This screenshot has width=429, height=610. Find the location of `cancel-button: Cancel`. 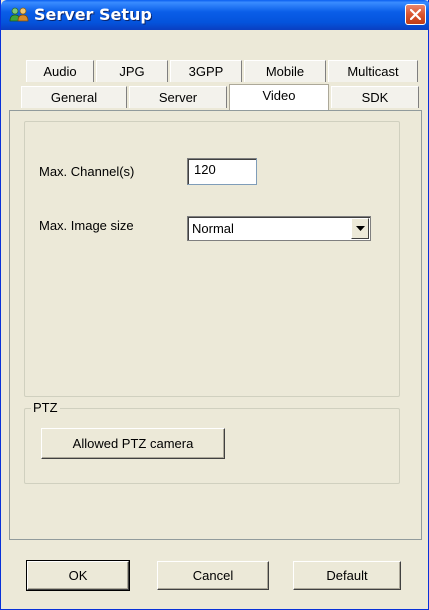

cancel-button: Cancel is located at coordinates (213, 575).